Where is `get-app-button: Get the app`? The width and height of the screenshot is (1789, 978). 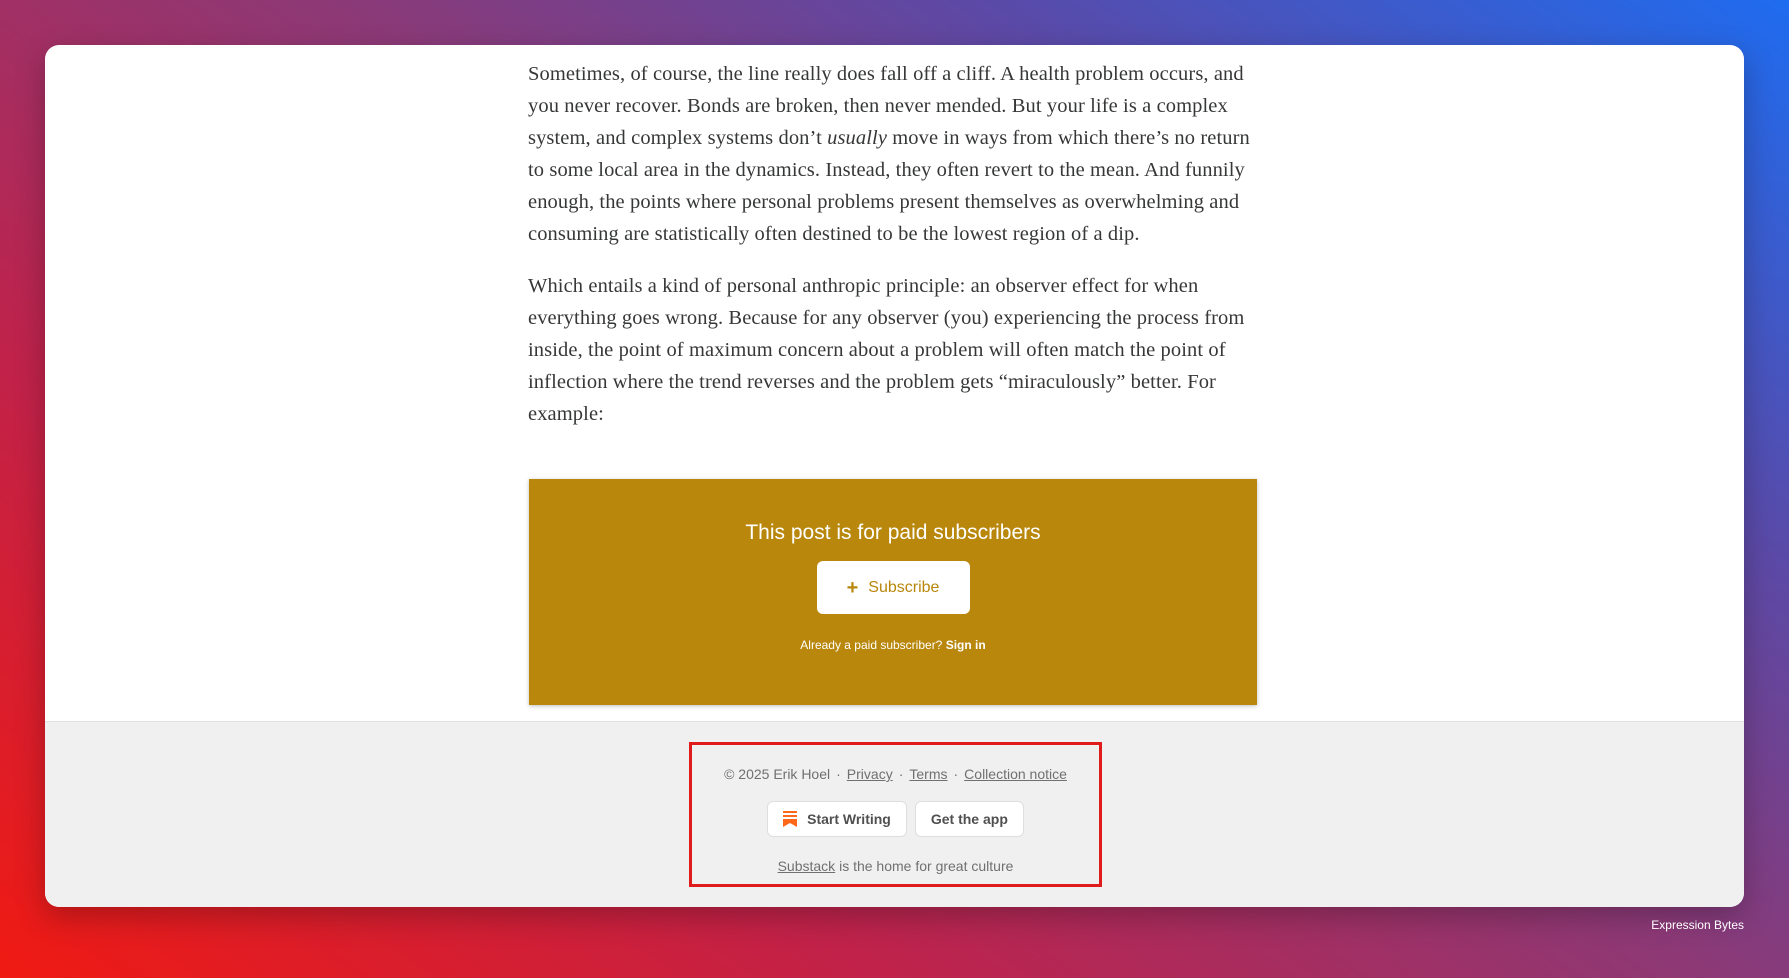 get-app-button: Get the app is located at coordinates (969, 819).